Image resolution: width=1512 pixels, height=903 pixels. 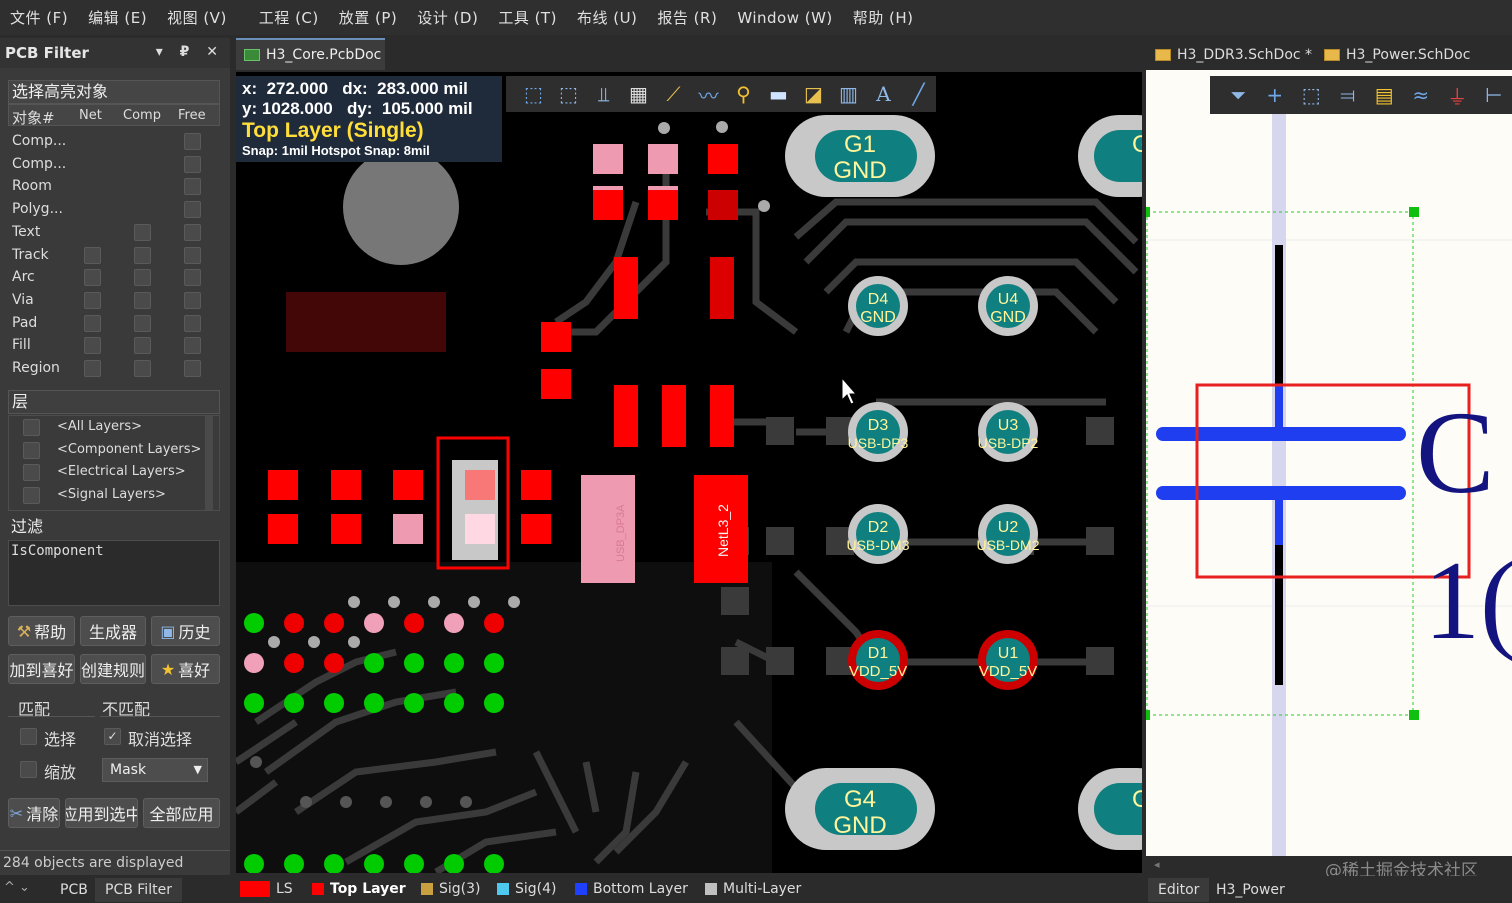 What do you see at coordinates (113, 631) in the screenshot?
I see `builder-button: 生成器` at bounding box center [113, 631].